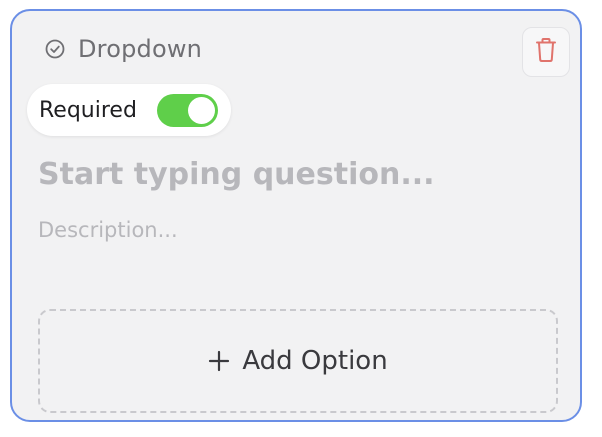  I want to click on required-label: Required, so click(88, 110).